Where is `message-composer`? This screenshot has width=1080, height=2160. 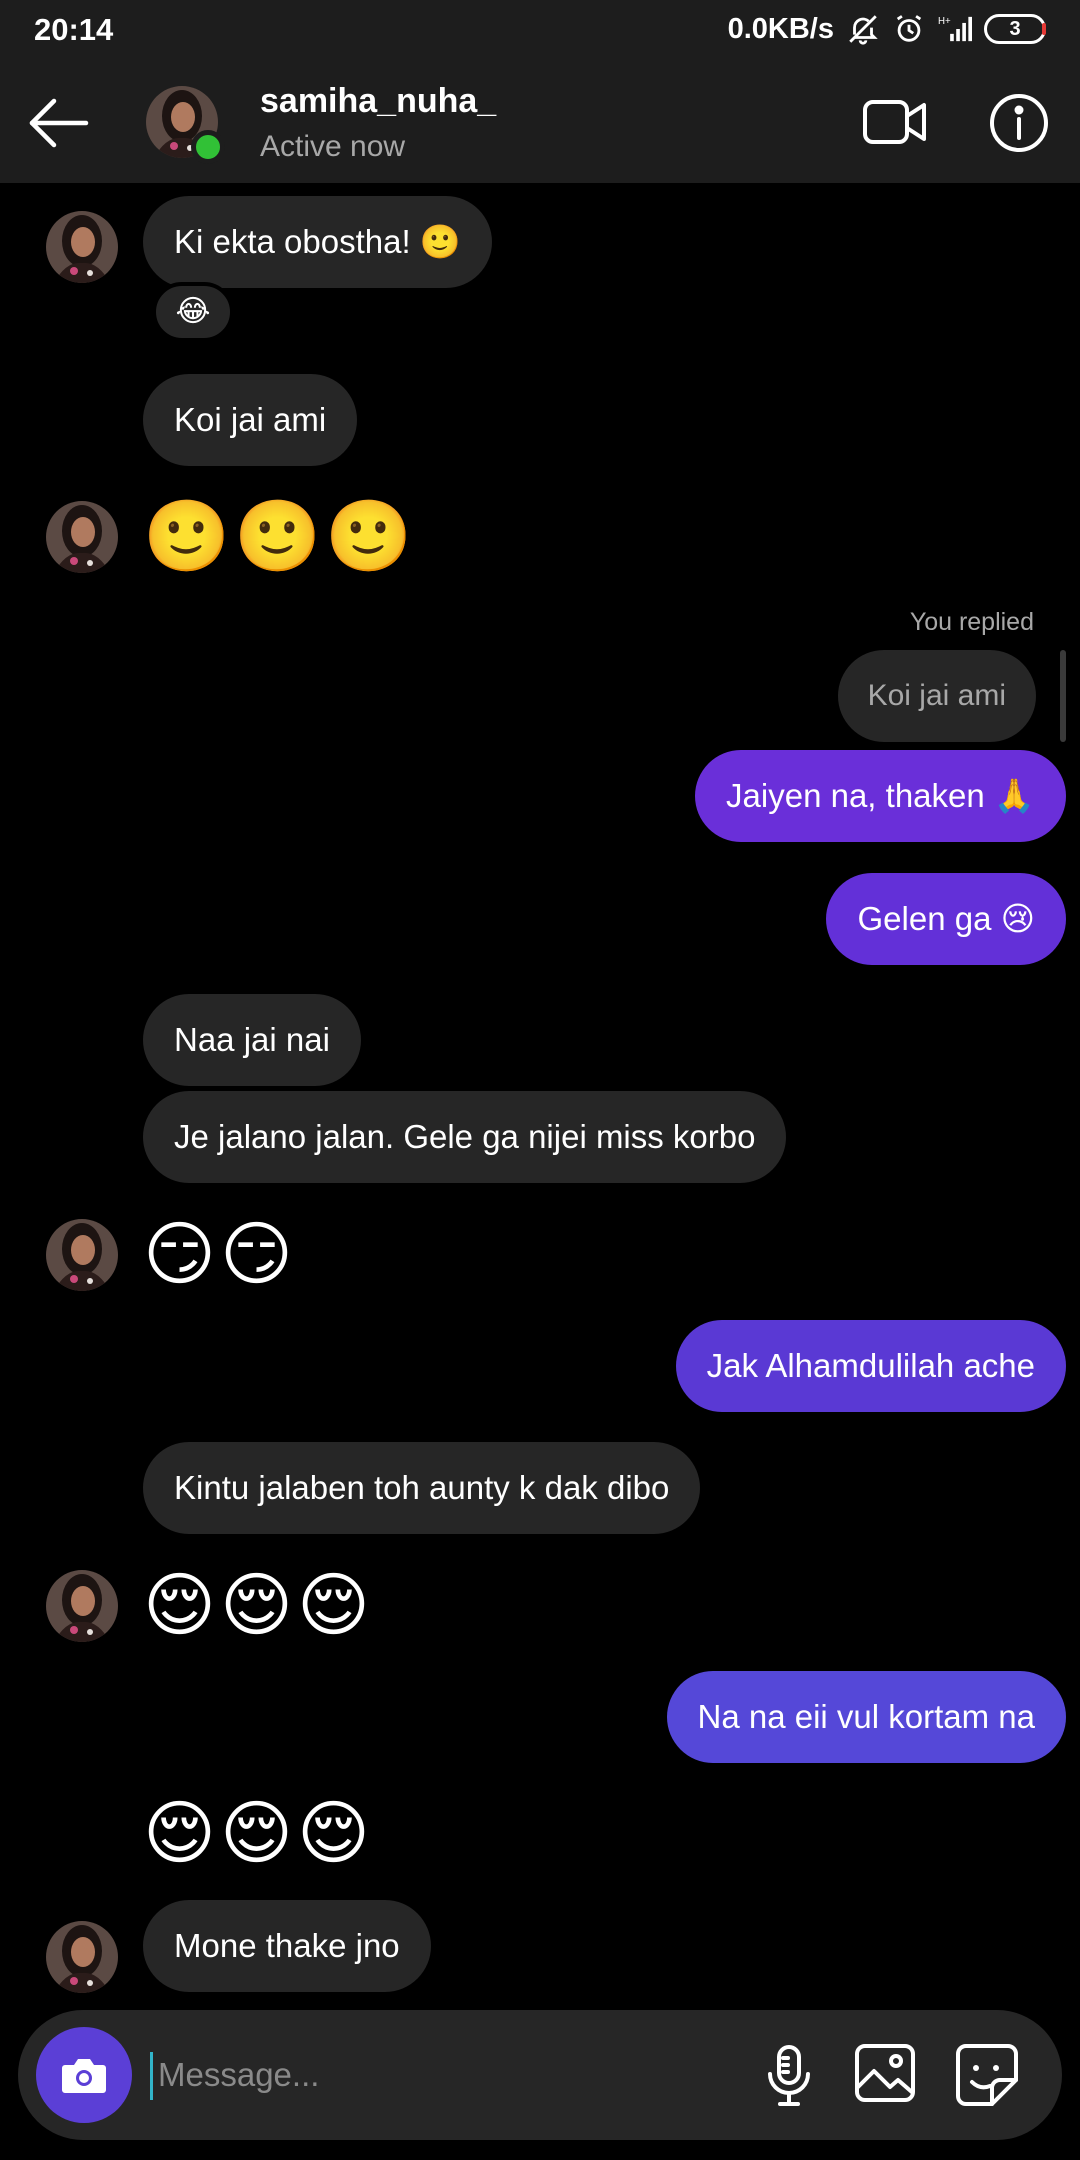
message-composer is located at coordinates (540, 2075).